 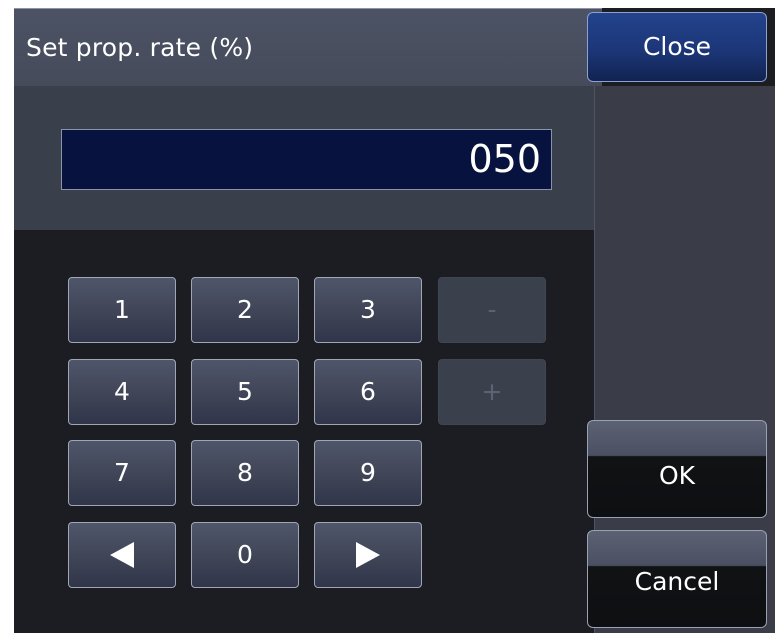 What do you see at coordinates (677, 47) in the screenshot?
I see `close-button: Close` at bounding box center [677, 47].